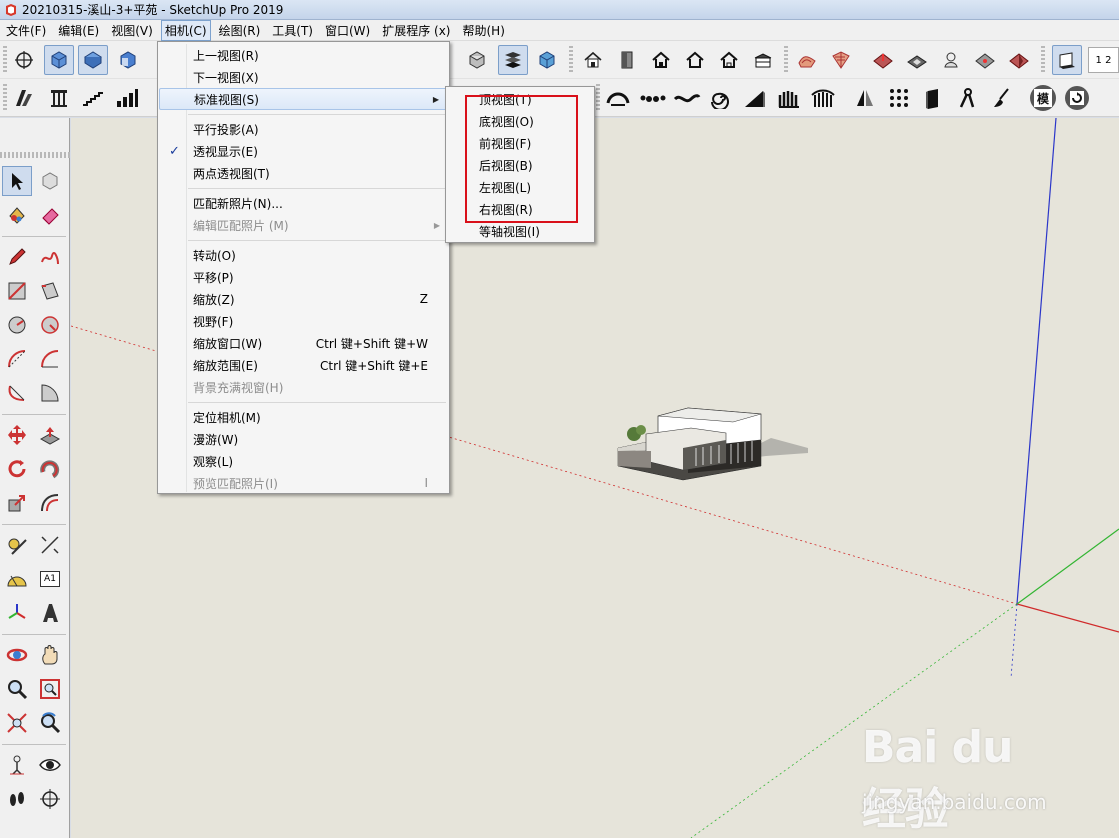 This screenshot has height=838, width=1119. Describe the element at coordinates (185, 30) in the screenshot. I see `menu-camera: 相机(C)` at that location.